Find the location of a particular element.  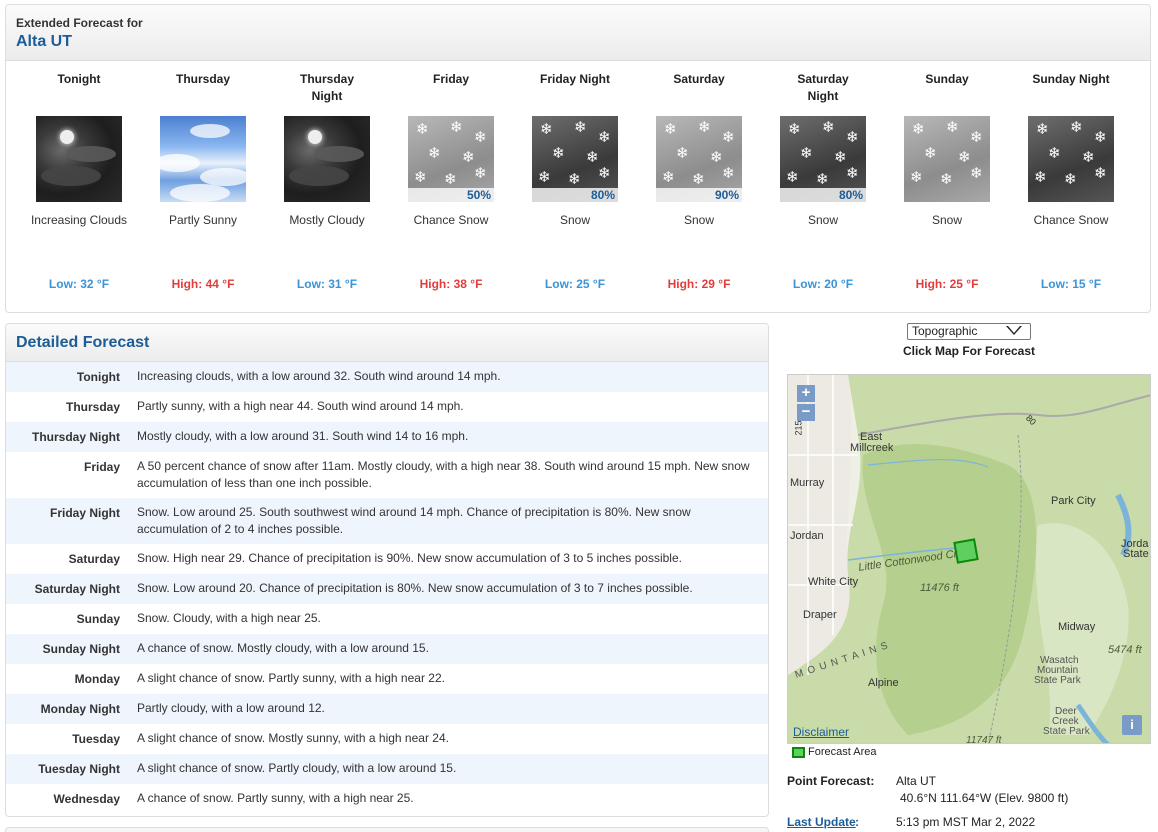

forecast-period: Thursday Night Mostly Cloudy Low: 31 °F is located at coordinates (327, 181).